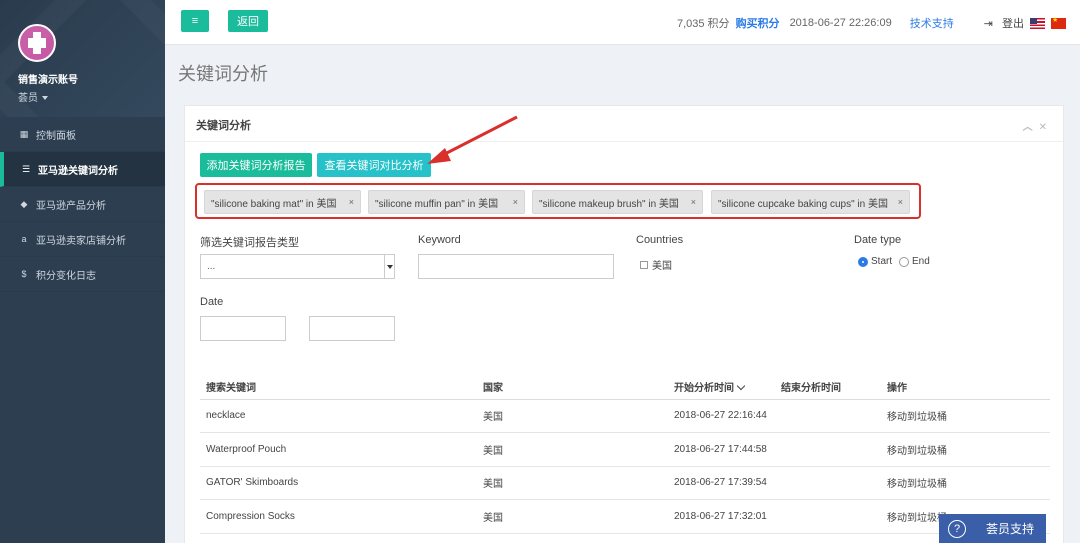  What do you see at coordinates (223, 74) in the screenshot?
I see `page-title: 关键词分析` at bounding box center [223, 74].